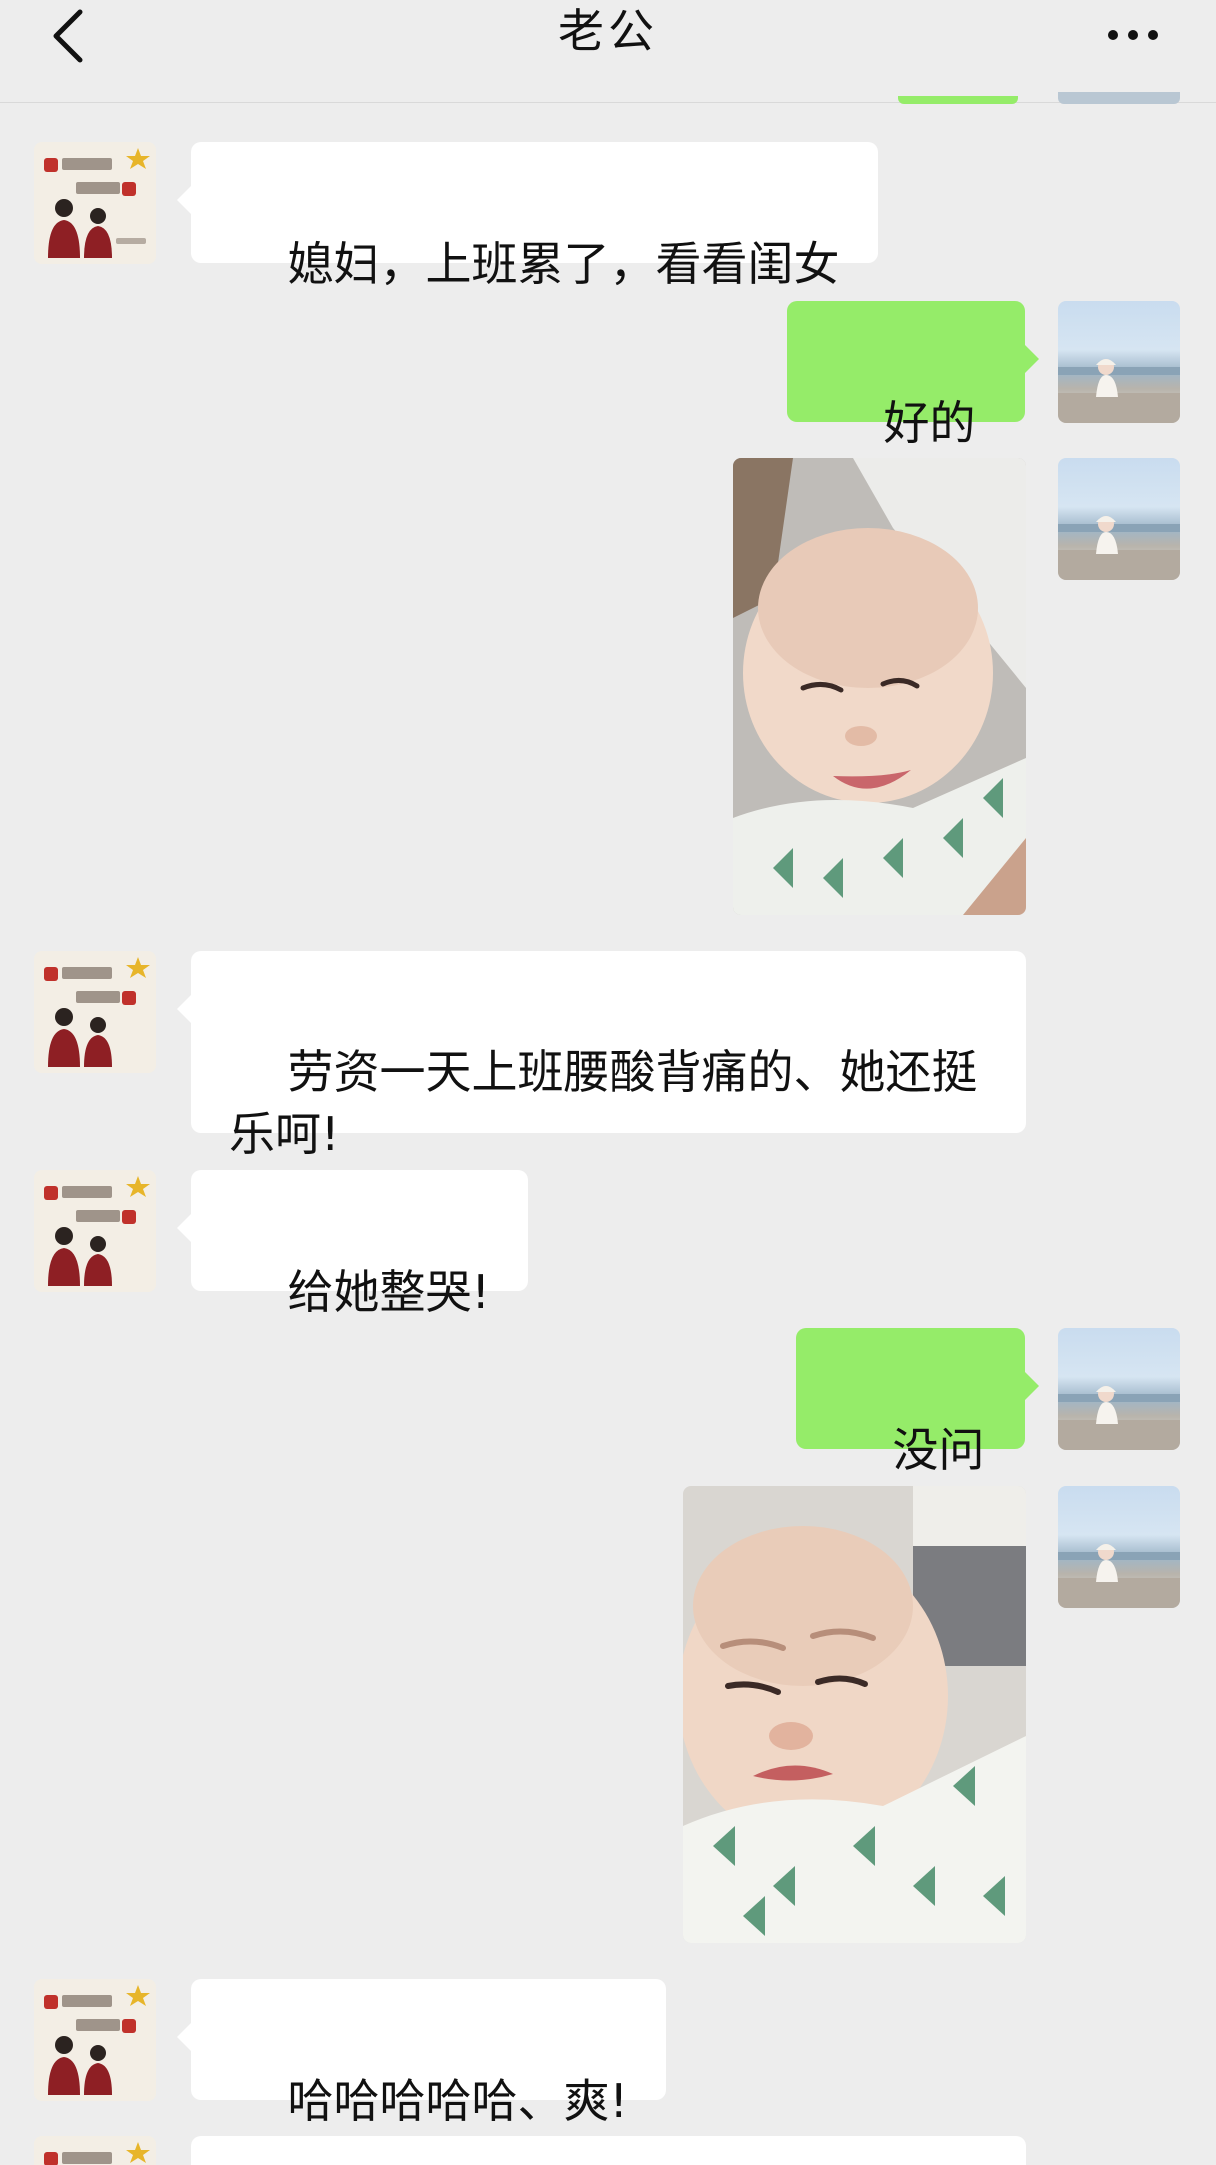  Describe the element at coordinates (352, 1244) in the screenshot. I see `message-bubble-received: 给她整哭!` at that location.